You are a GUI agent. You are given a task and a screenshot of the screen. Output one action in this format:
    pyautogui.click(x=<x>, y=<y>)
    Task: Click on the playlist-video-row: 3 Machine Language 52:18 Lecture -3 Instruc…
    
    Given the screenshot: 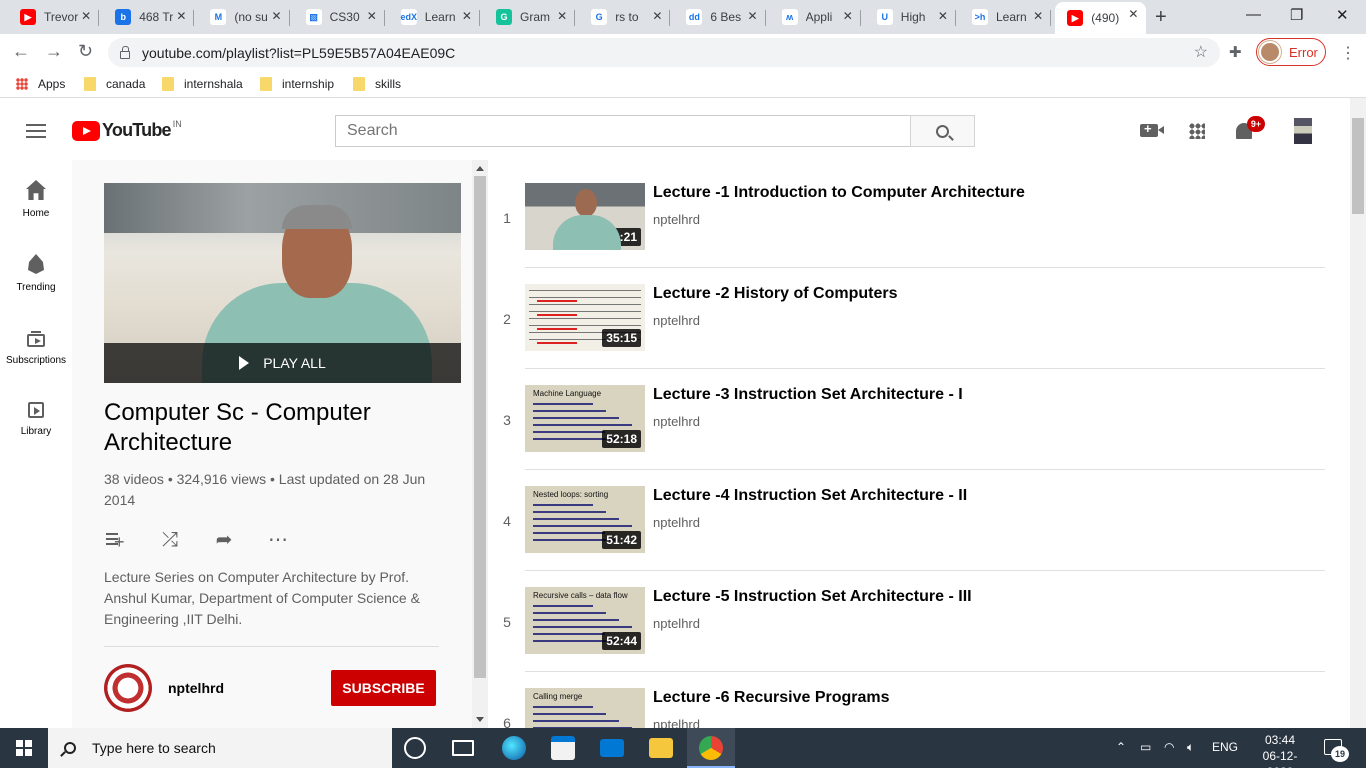 What is the action you would take?
    pyautogui.click(x=908, y=416)
    